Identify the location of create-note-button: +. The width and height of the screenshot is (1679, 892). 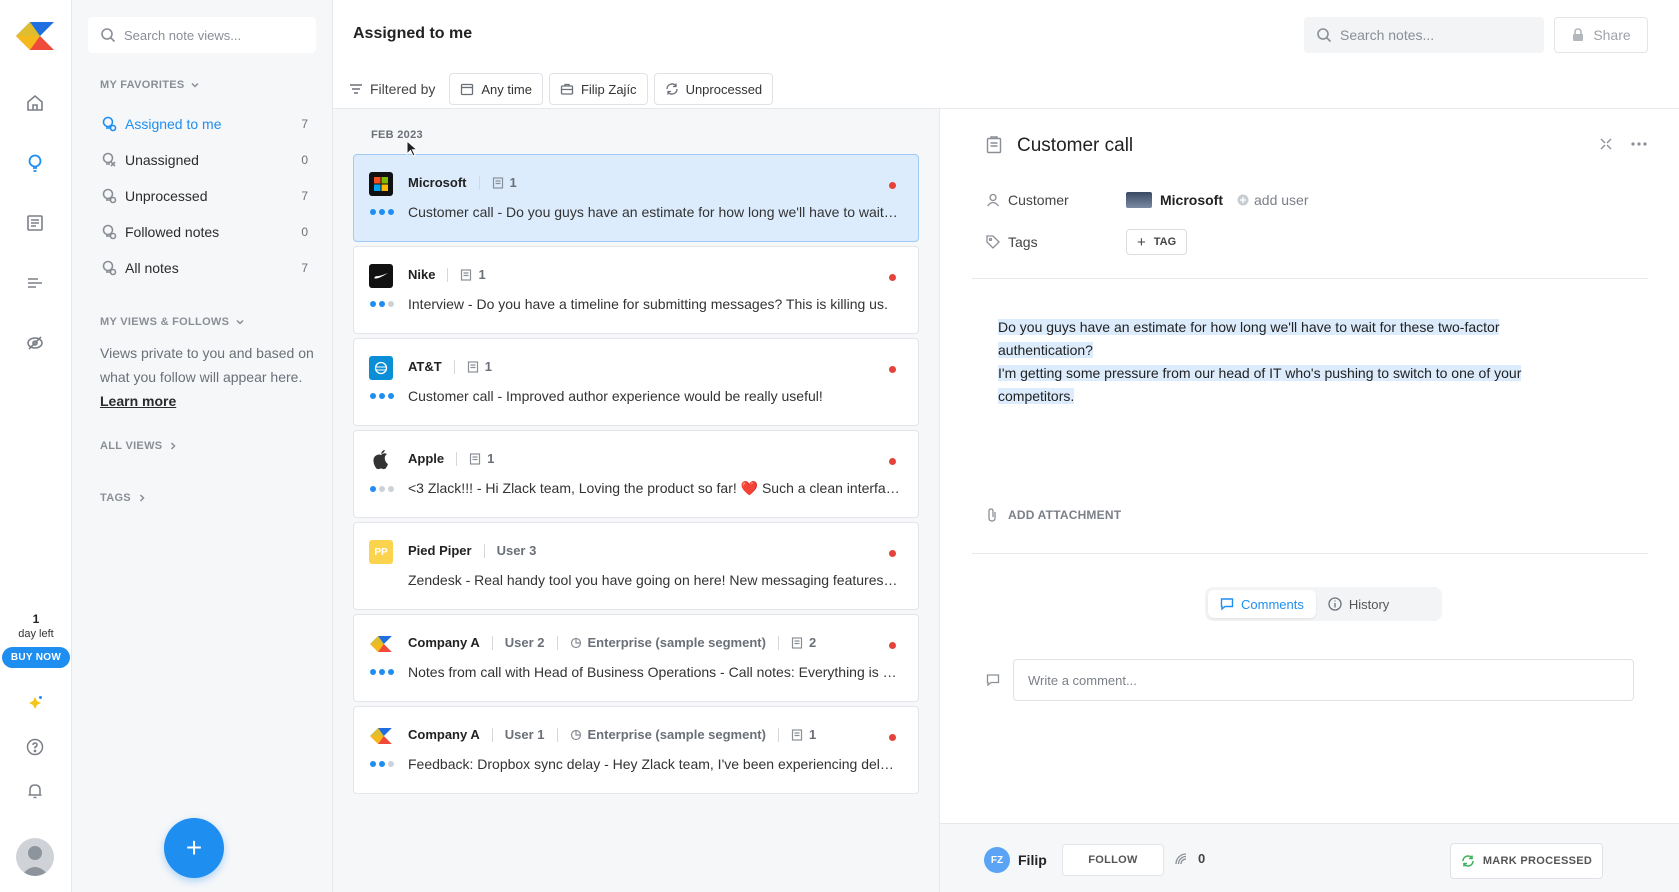
(194, 848).